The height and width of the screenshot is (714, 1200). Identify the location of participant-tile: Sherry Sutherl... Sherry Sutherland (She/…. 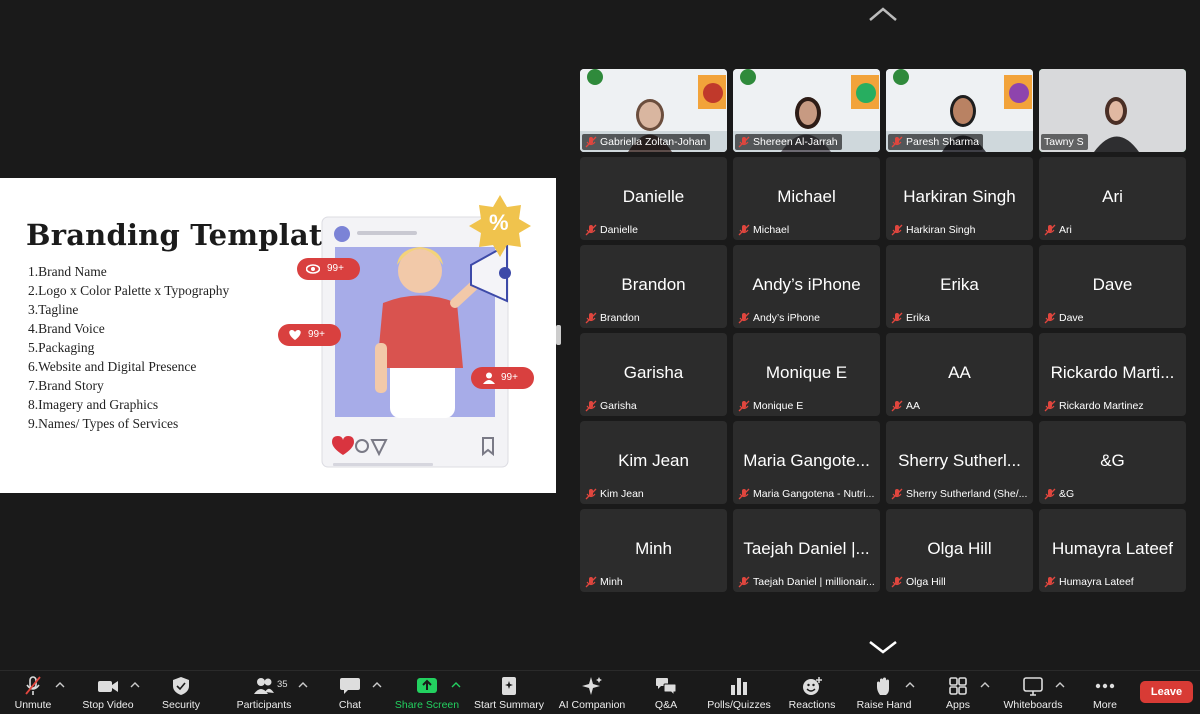
(959, 462).